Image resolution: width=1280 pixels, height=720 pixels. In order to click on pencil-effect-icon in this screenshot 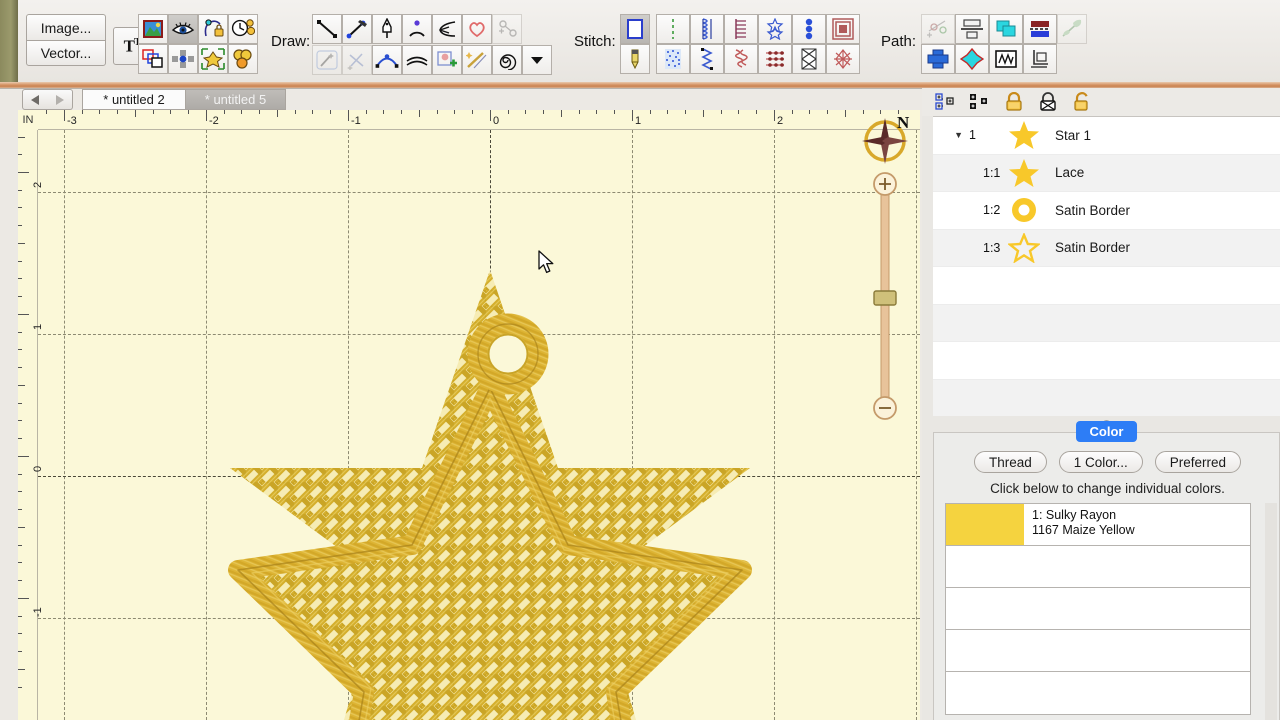, I will do `click(477, 60)`.